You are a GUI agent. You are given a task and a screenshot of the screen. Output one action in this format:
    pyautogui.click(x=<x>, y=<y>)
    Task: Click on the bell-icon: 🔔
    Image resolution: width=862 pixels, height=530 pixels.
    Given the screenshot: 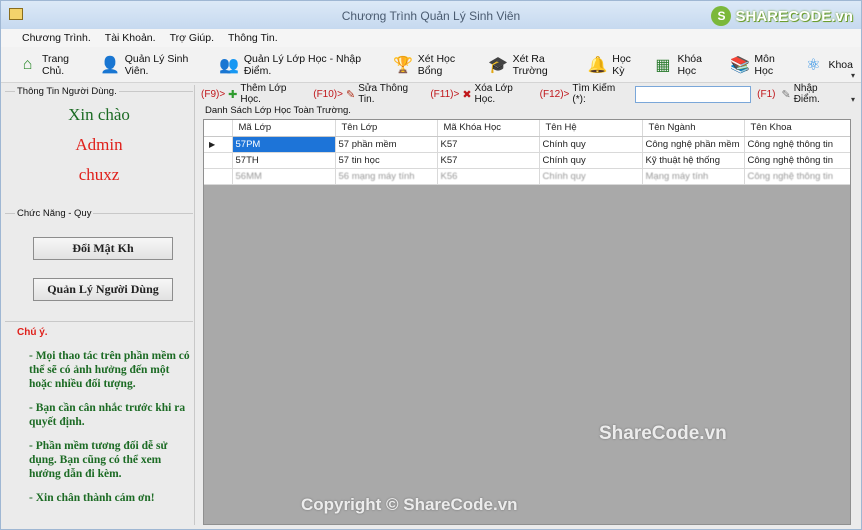 What is the action you would take?
    pyautogui.click(x=597, y=65)
    